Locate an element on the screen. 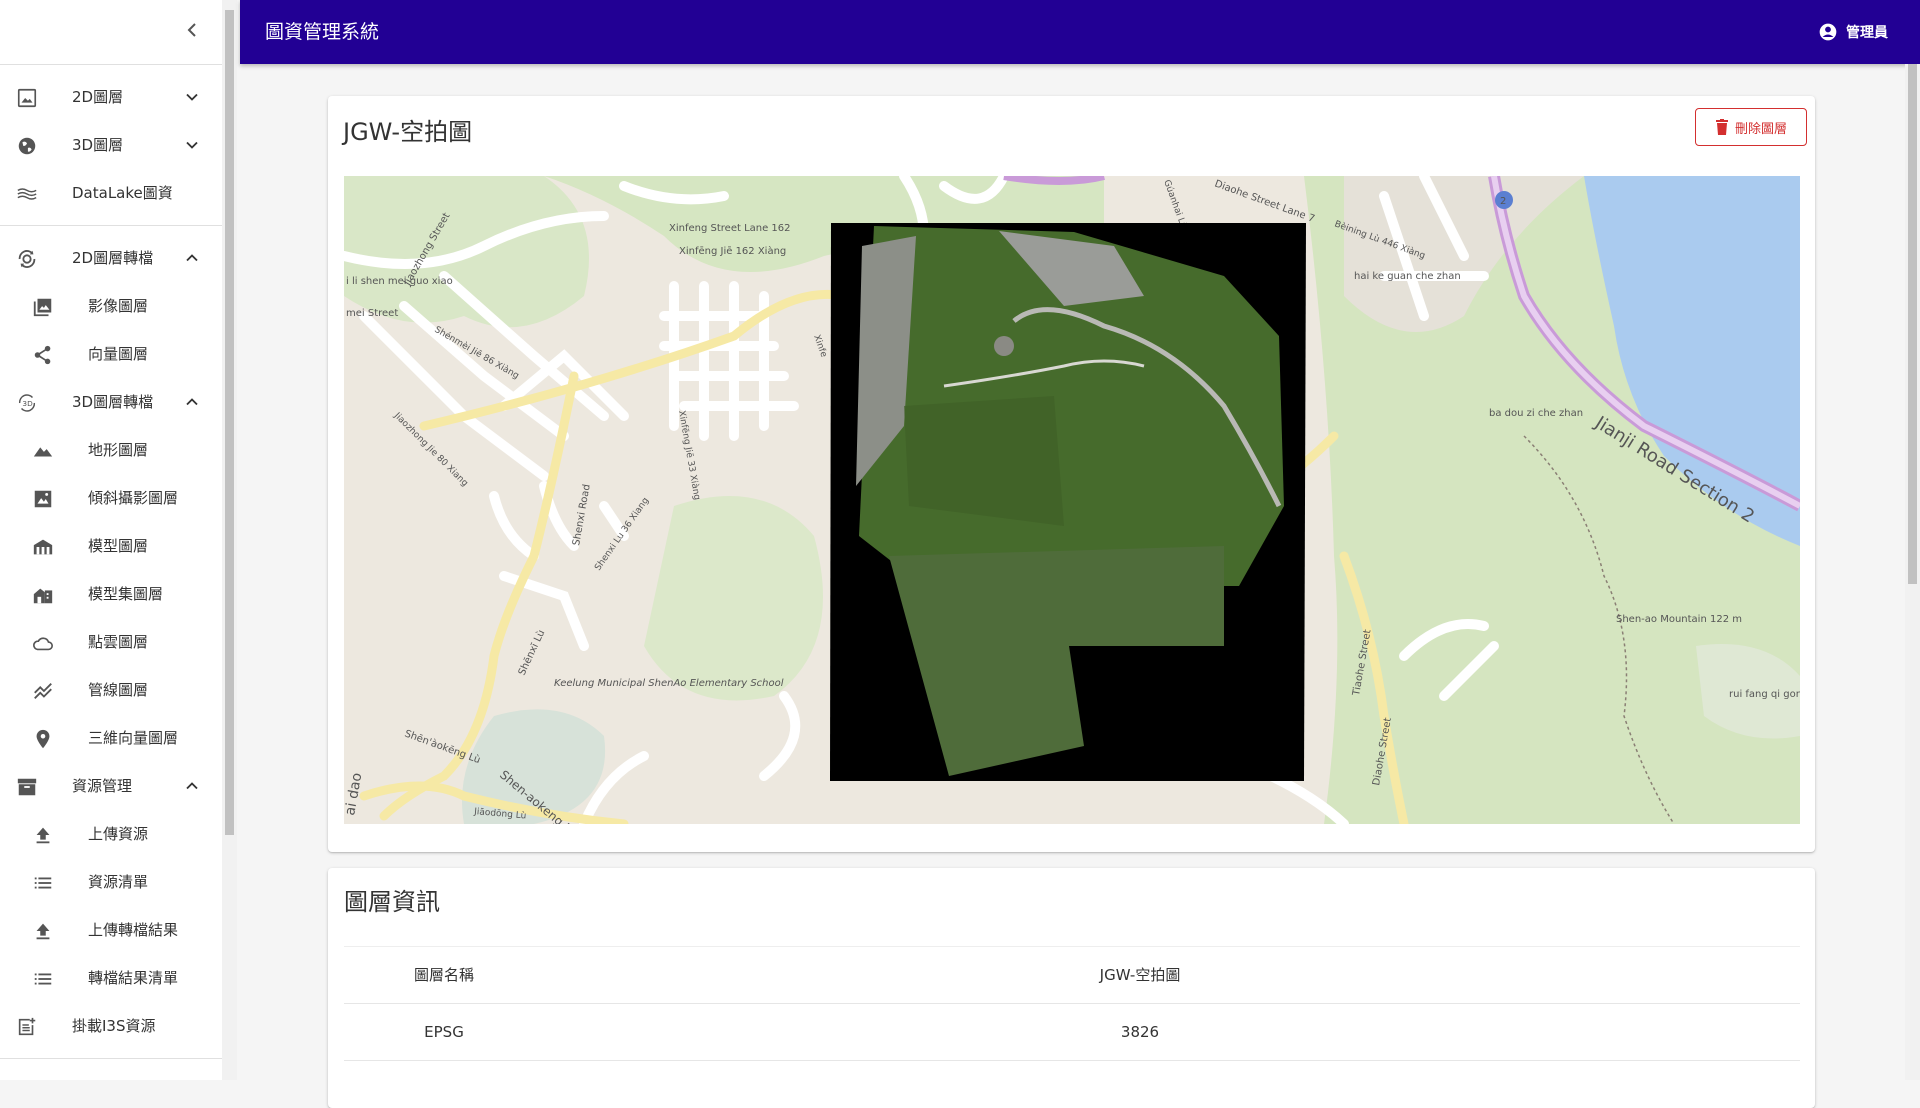  sidebar-item-label: 影像圖層 is located at coordinates (118, 306).